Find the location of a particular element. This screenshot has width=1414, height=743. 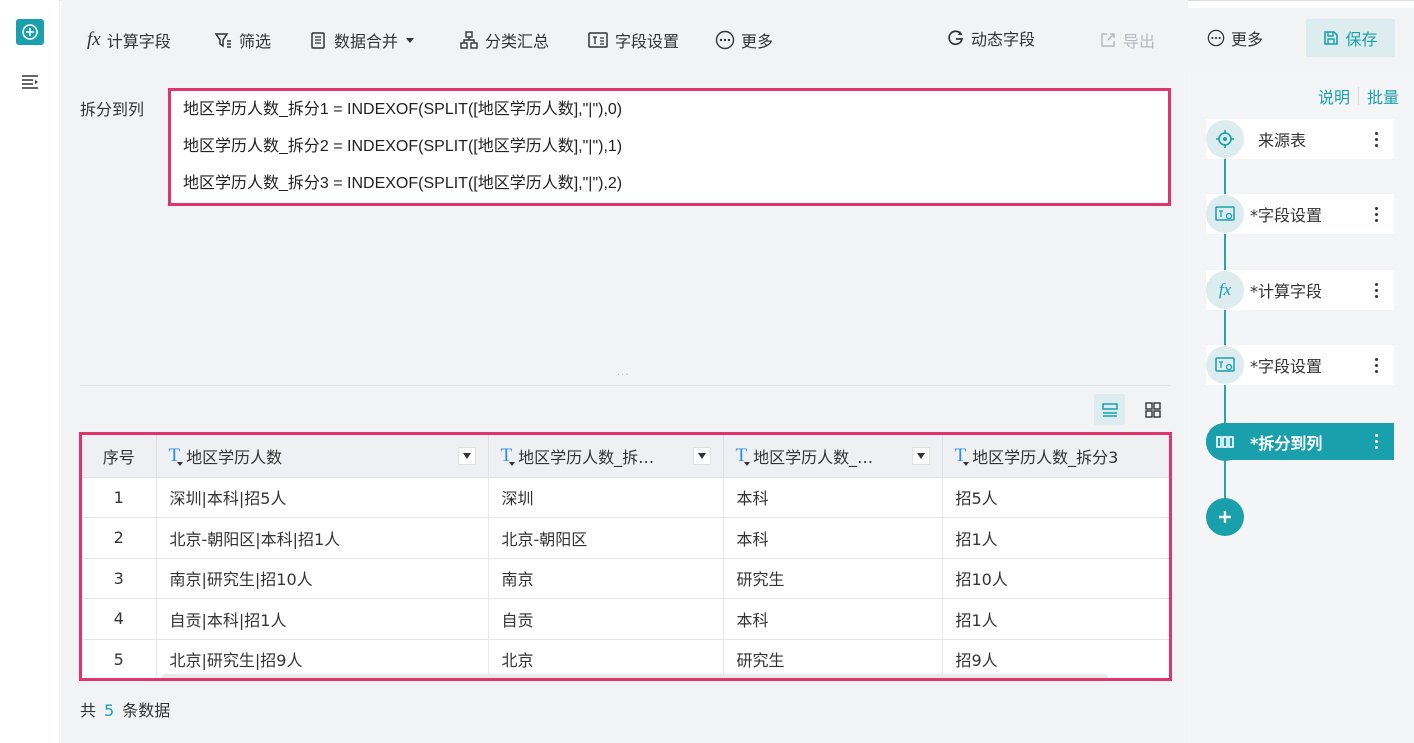

table-cell: 招5人 is located at coordinates (1055, 497).